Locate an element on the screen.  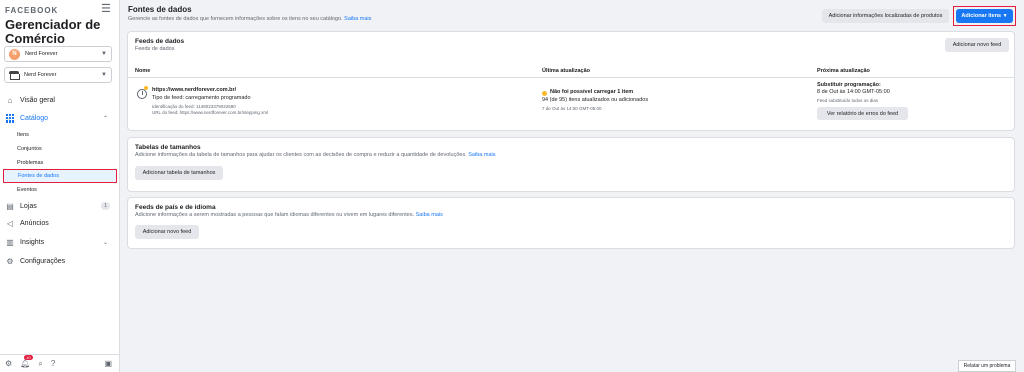
bell-icon: 🔔︎ 10 is located at coordinates (26, 361).